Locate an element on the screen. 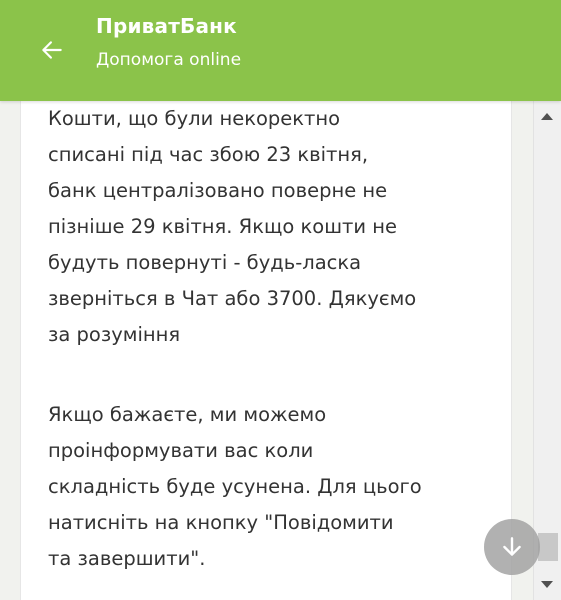  arrow-down-icon is located at coordinates (512, 546).